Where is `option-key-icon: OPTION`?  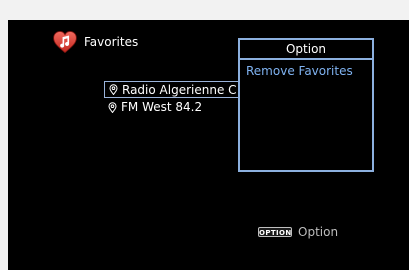 option-key-icon: OPTION is located at coordinates (275, 232).